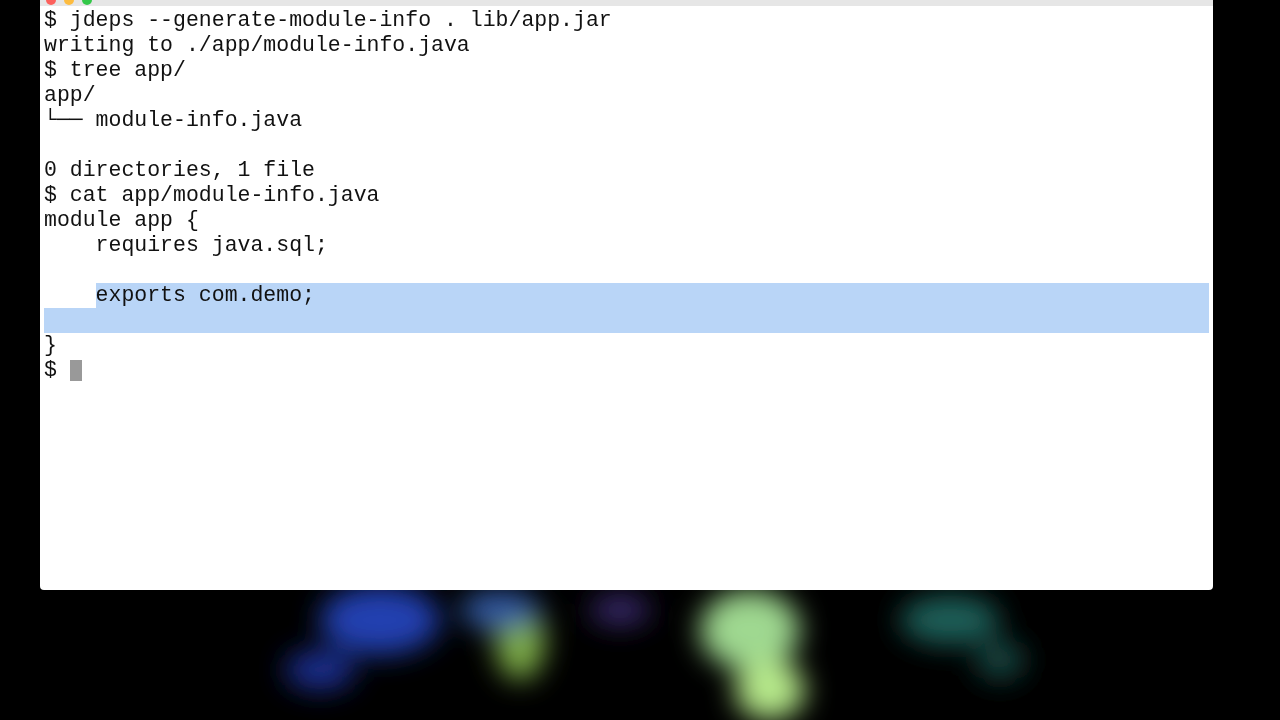 The image size is (1280, 720). What do you see at coordinates (173, 120) in the screenshot?
I see `terminal-line: └── module-info.java` at bounding box center [173, 120].